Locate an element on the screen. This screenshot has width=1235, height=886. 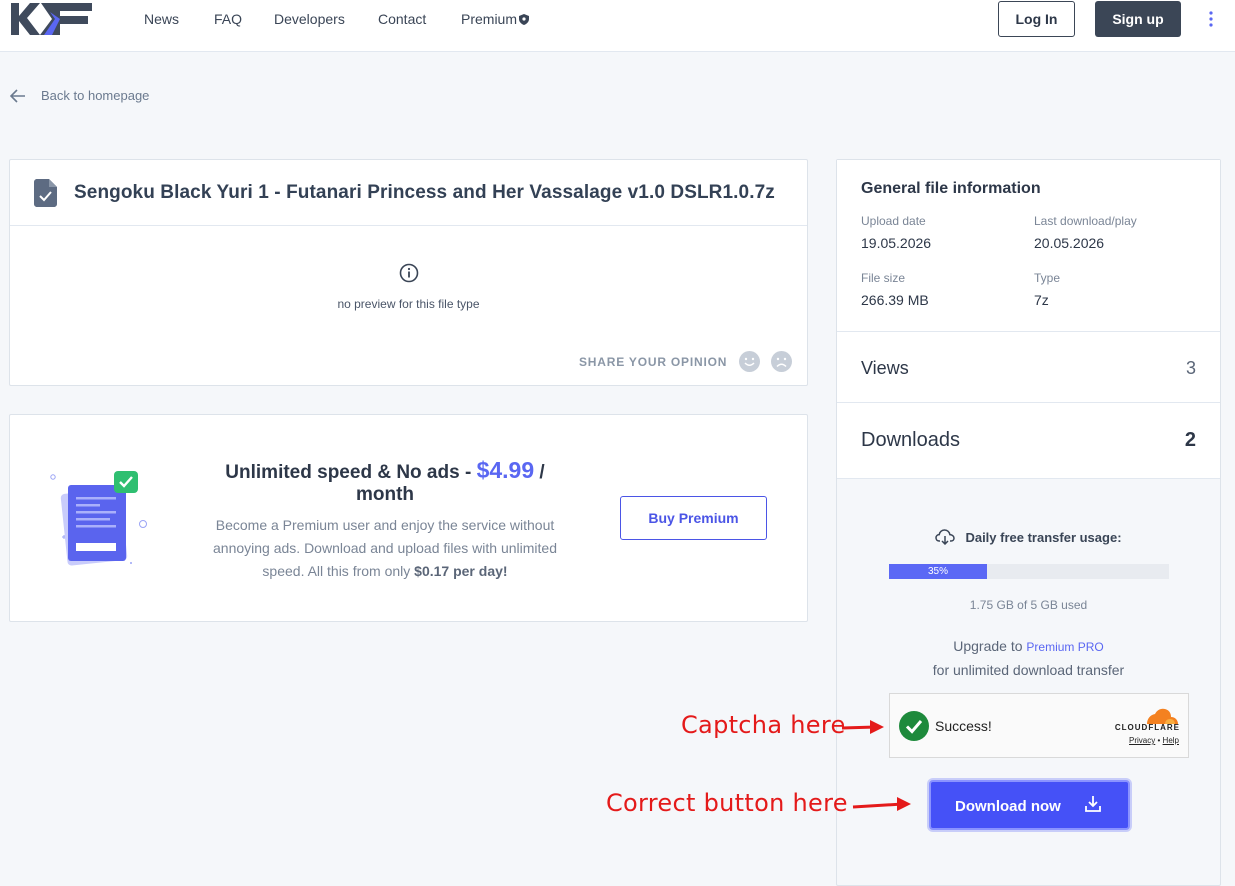
type-value: 7z is located at coordinates (1041, 300).